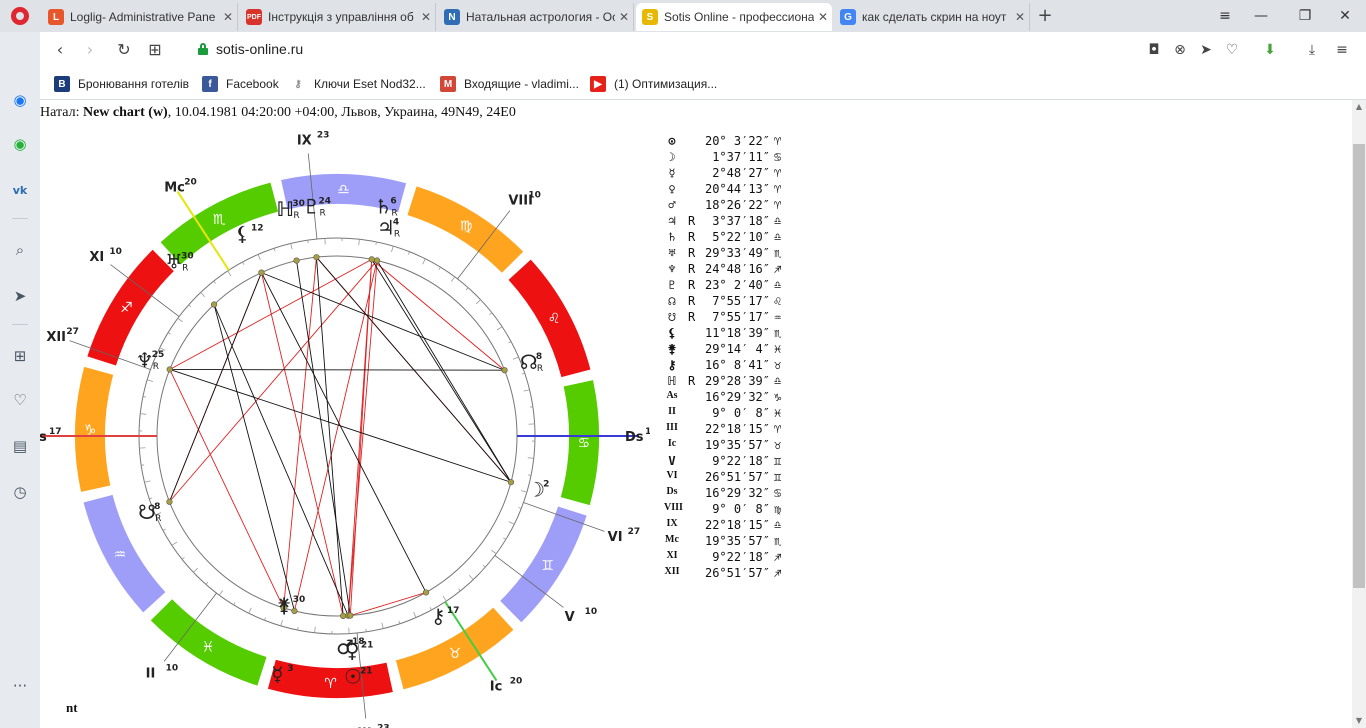 Image resolution: width=1366 pixels, height=728 pixels. What do you see at coordinates (778, 573) in the screenshot?
I see `row-sign-icon: ♐` at bounding box center [778, 573].